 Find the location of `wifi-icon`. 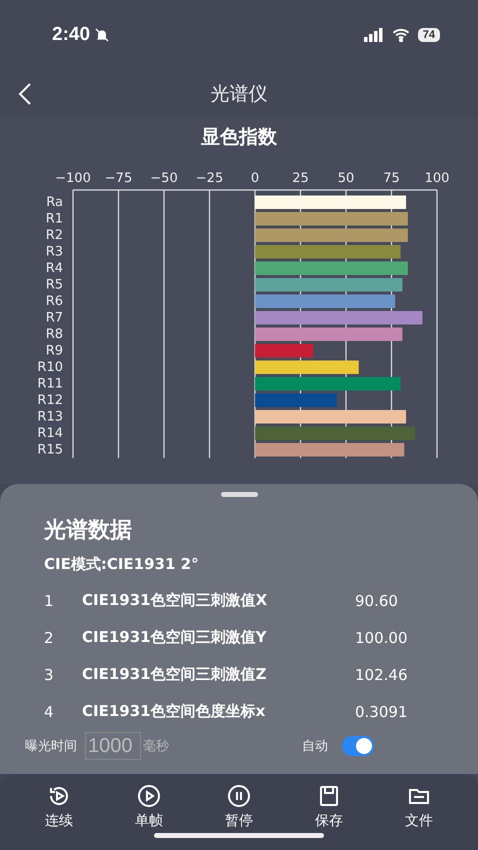

wifi-icon is located at coordinates (401, 35).